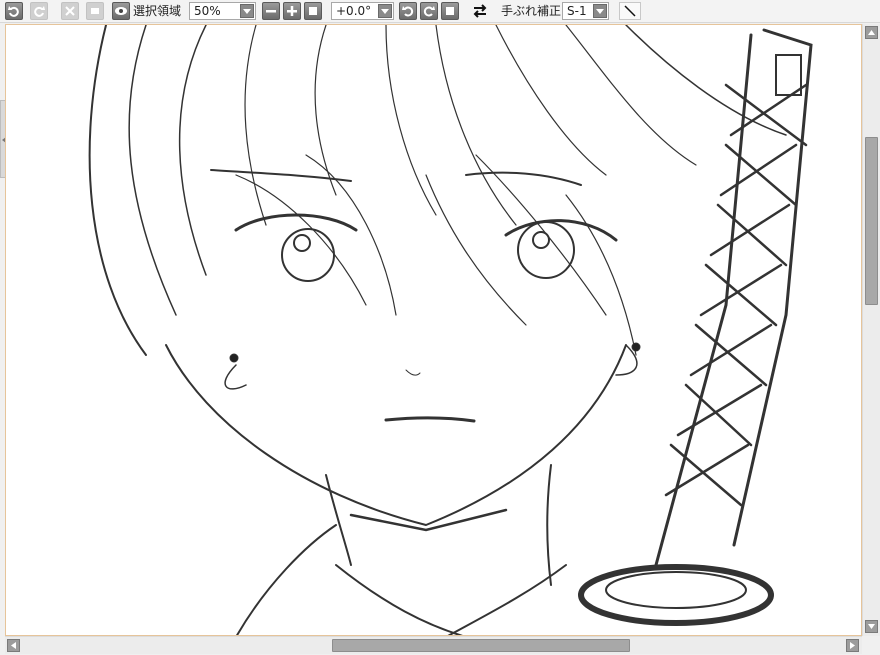  I want to click on redo-icon, so click(39, 11).